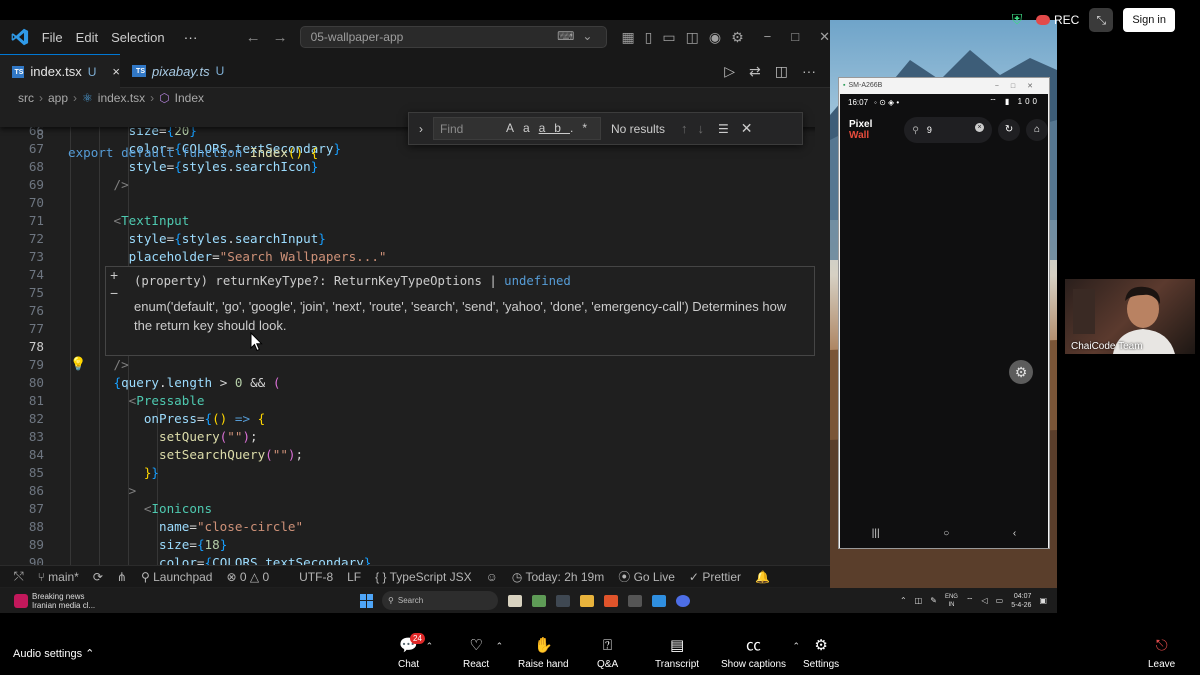 Image resolution: width=1200 pixels, height=675 pixels. I want to click on copilot-icon: ⌨⌄, so click(578, 36).